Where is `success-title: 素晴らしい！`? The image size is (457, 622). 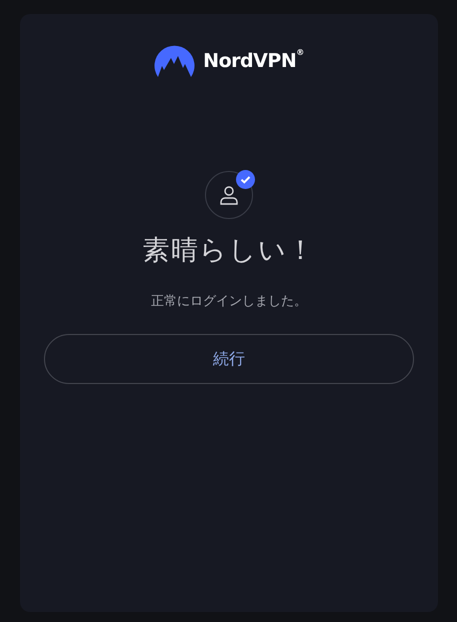
success-title: 素晴らしい！ is located at coordinates (229, 251).